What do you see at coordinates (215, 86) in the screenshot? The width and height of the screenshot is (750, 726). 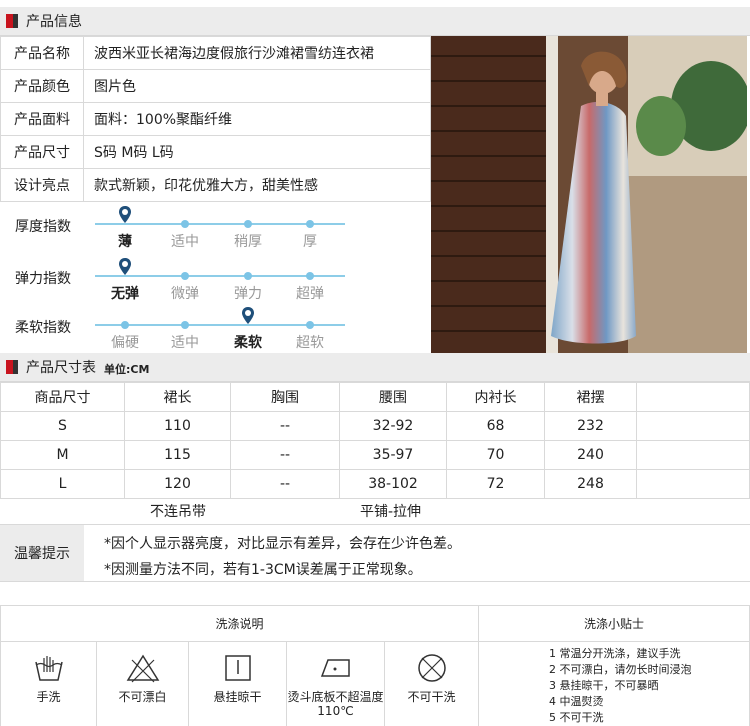 I see `info-row: 产品颜色 图片色` at bounding box center [215, 86].